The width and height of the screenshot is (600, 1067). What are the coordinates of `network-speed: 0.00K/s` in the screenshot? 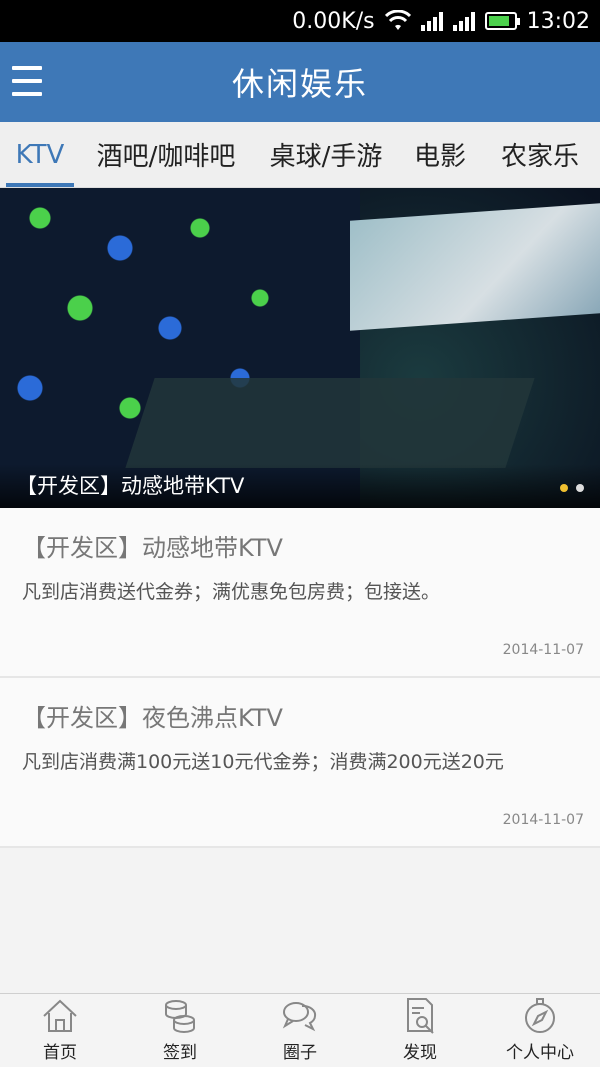 It's located at (333, 21).